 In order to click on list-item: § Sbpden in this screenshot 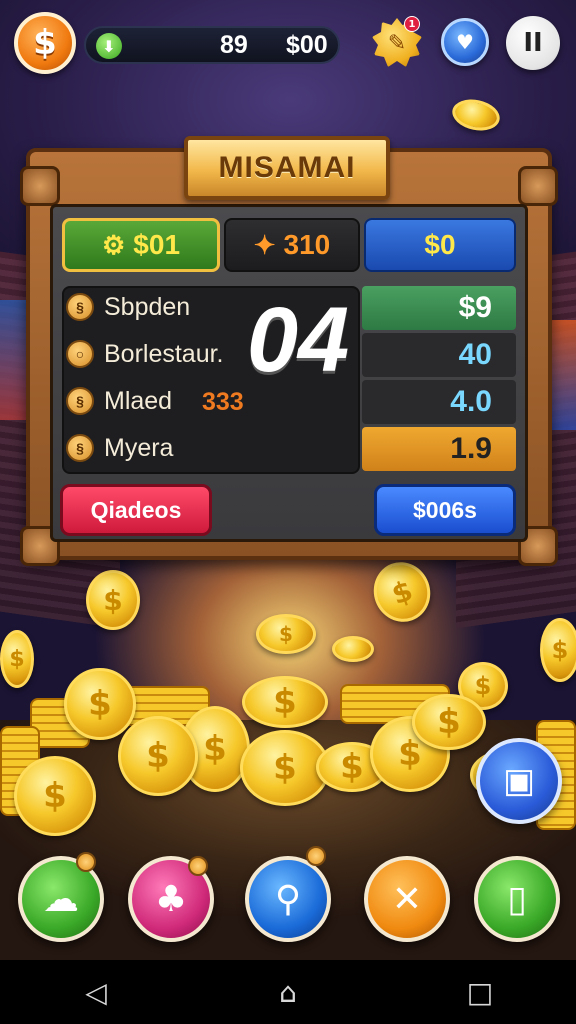, I will do `click(128, 307)`.